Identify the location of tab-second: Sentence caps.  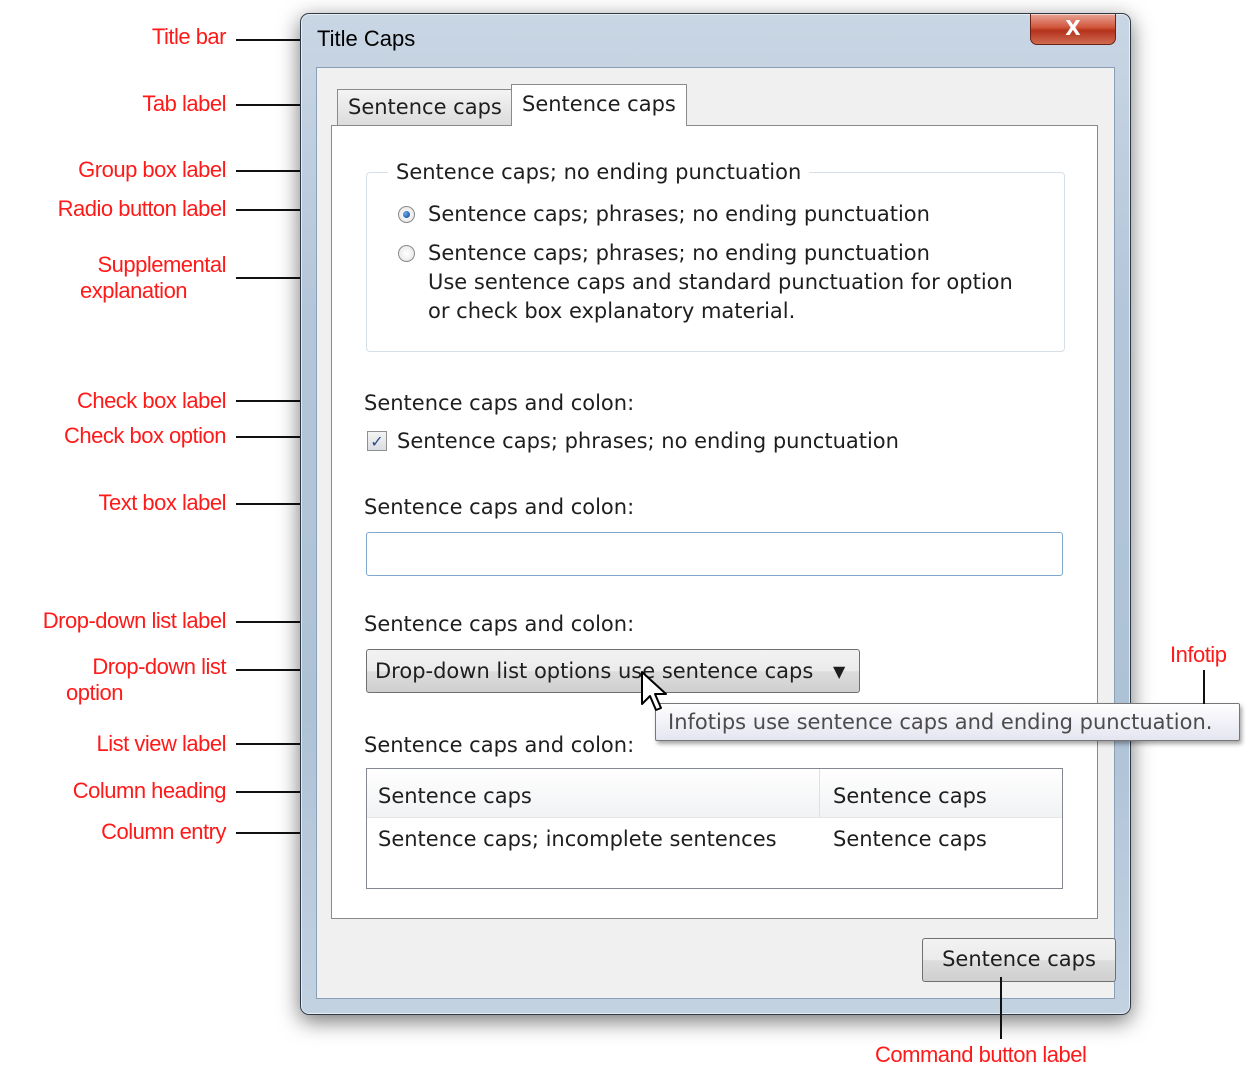
(599, 105).